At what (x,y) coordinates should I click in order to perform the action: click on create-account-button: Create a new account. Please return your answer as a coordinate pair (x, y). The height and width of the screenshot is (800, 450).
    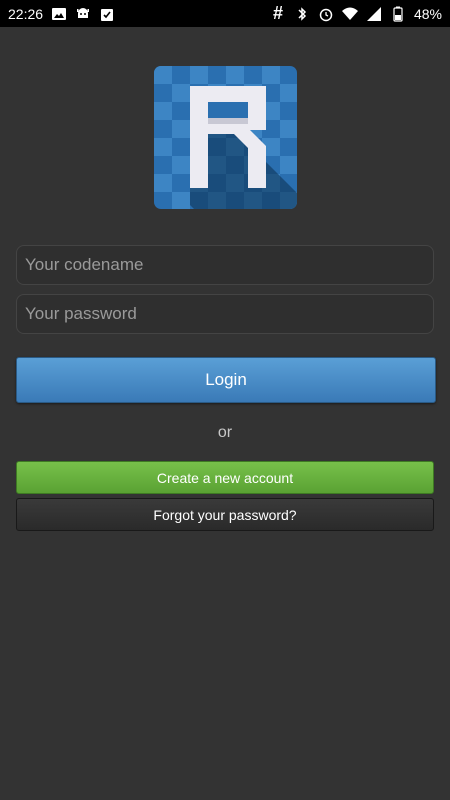
    Looking at the image, I should click on (225, 477).